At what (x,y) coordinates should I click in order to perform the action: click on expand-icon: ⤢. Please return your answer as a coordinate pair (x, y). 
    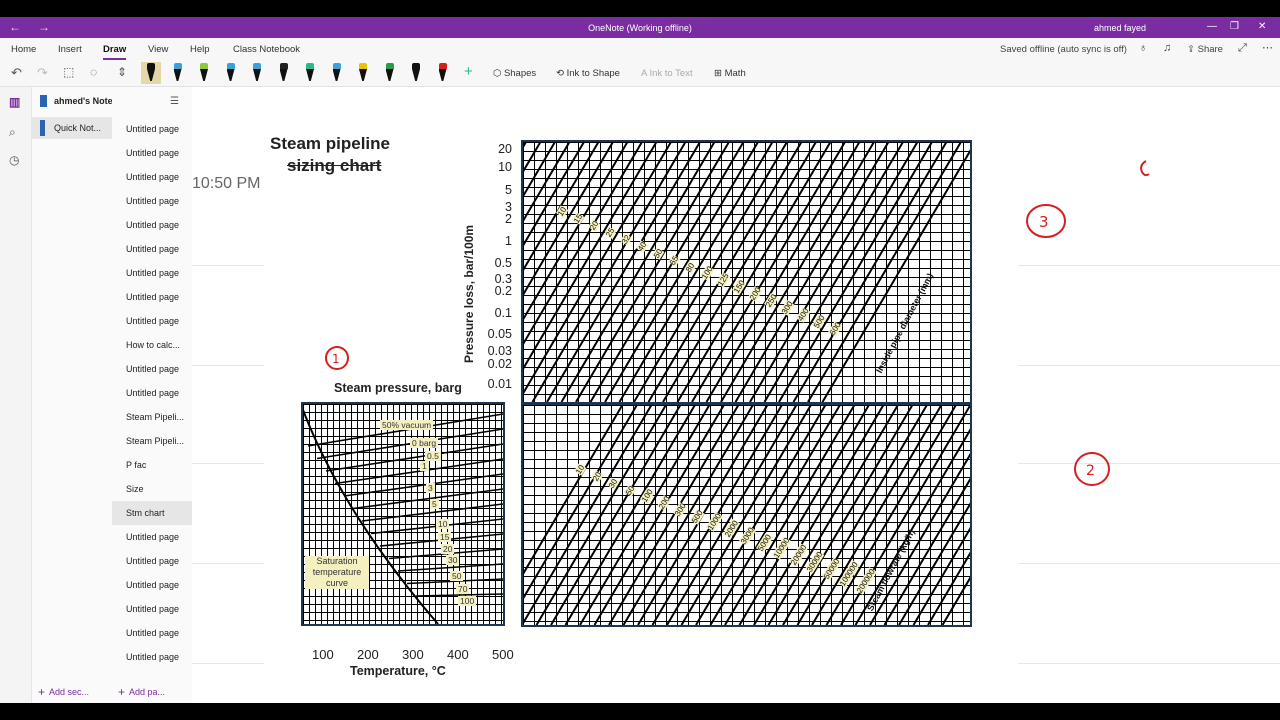
    Looking at the image, I should click on (1242, 48).